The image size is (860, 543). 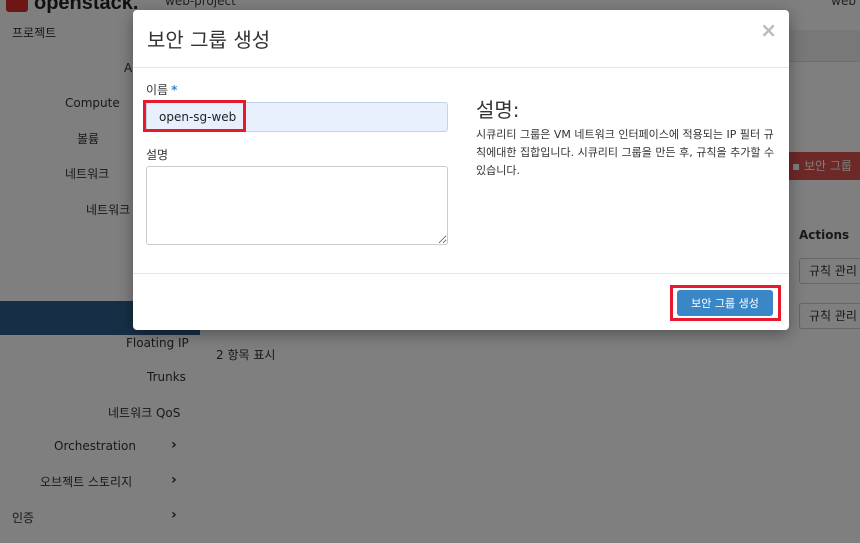 I want to click on highlight-box-name, so click(x=194, y=116).